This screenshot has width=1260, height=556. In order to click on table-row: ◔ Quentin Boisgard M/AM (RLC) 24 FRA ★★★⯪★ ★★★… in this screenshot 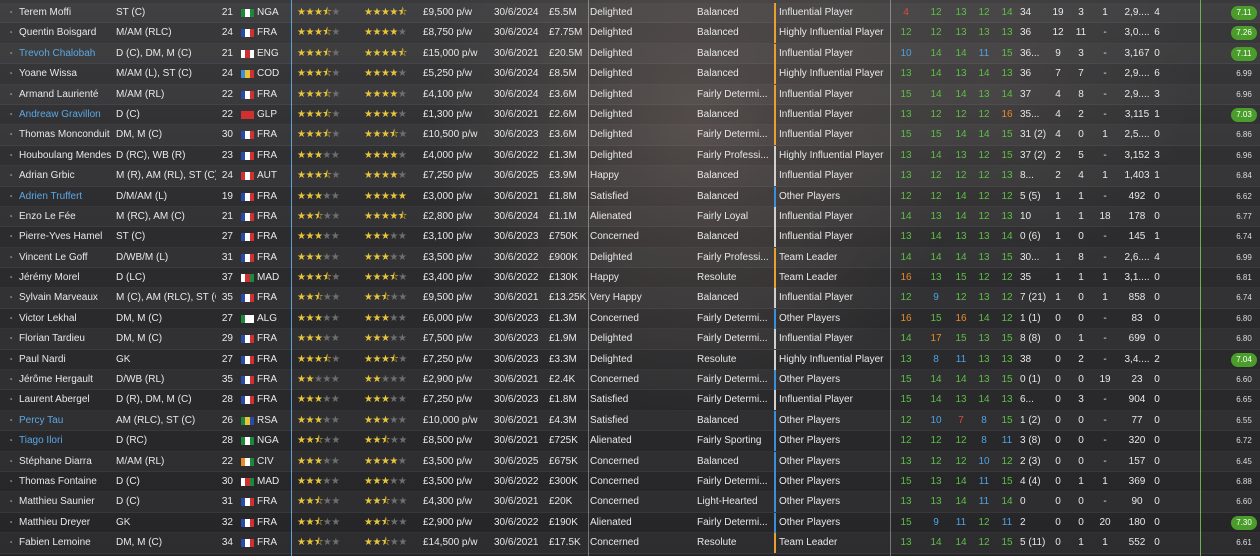, I will do `click(630, 33)`.